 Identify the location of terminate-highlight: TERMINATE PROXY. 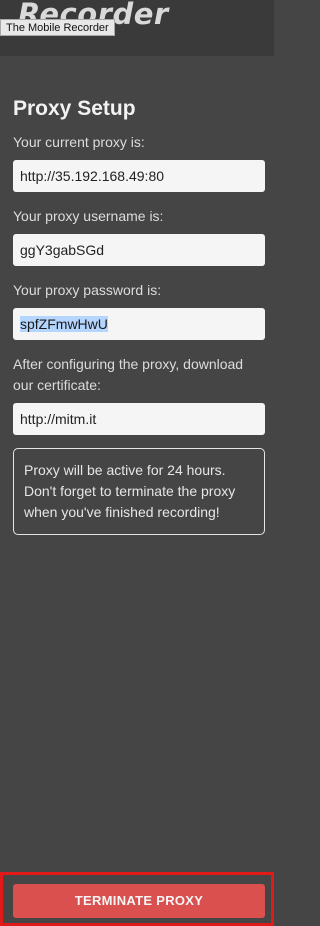
(137, 899).